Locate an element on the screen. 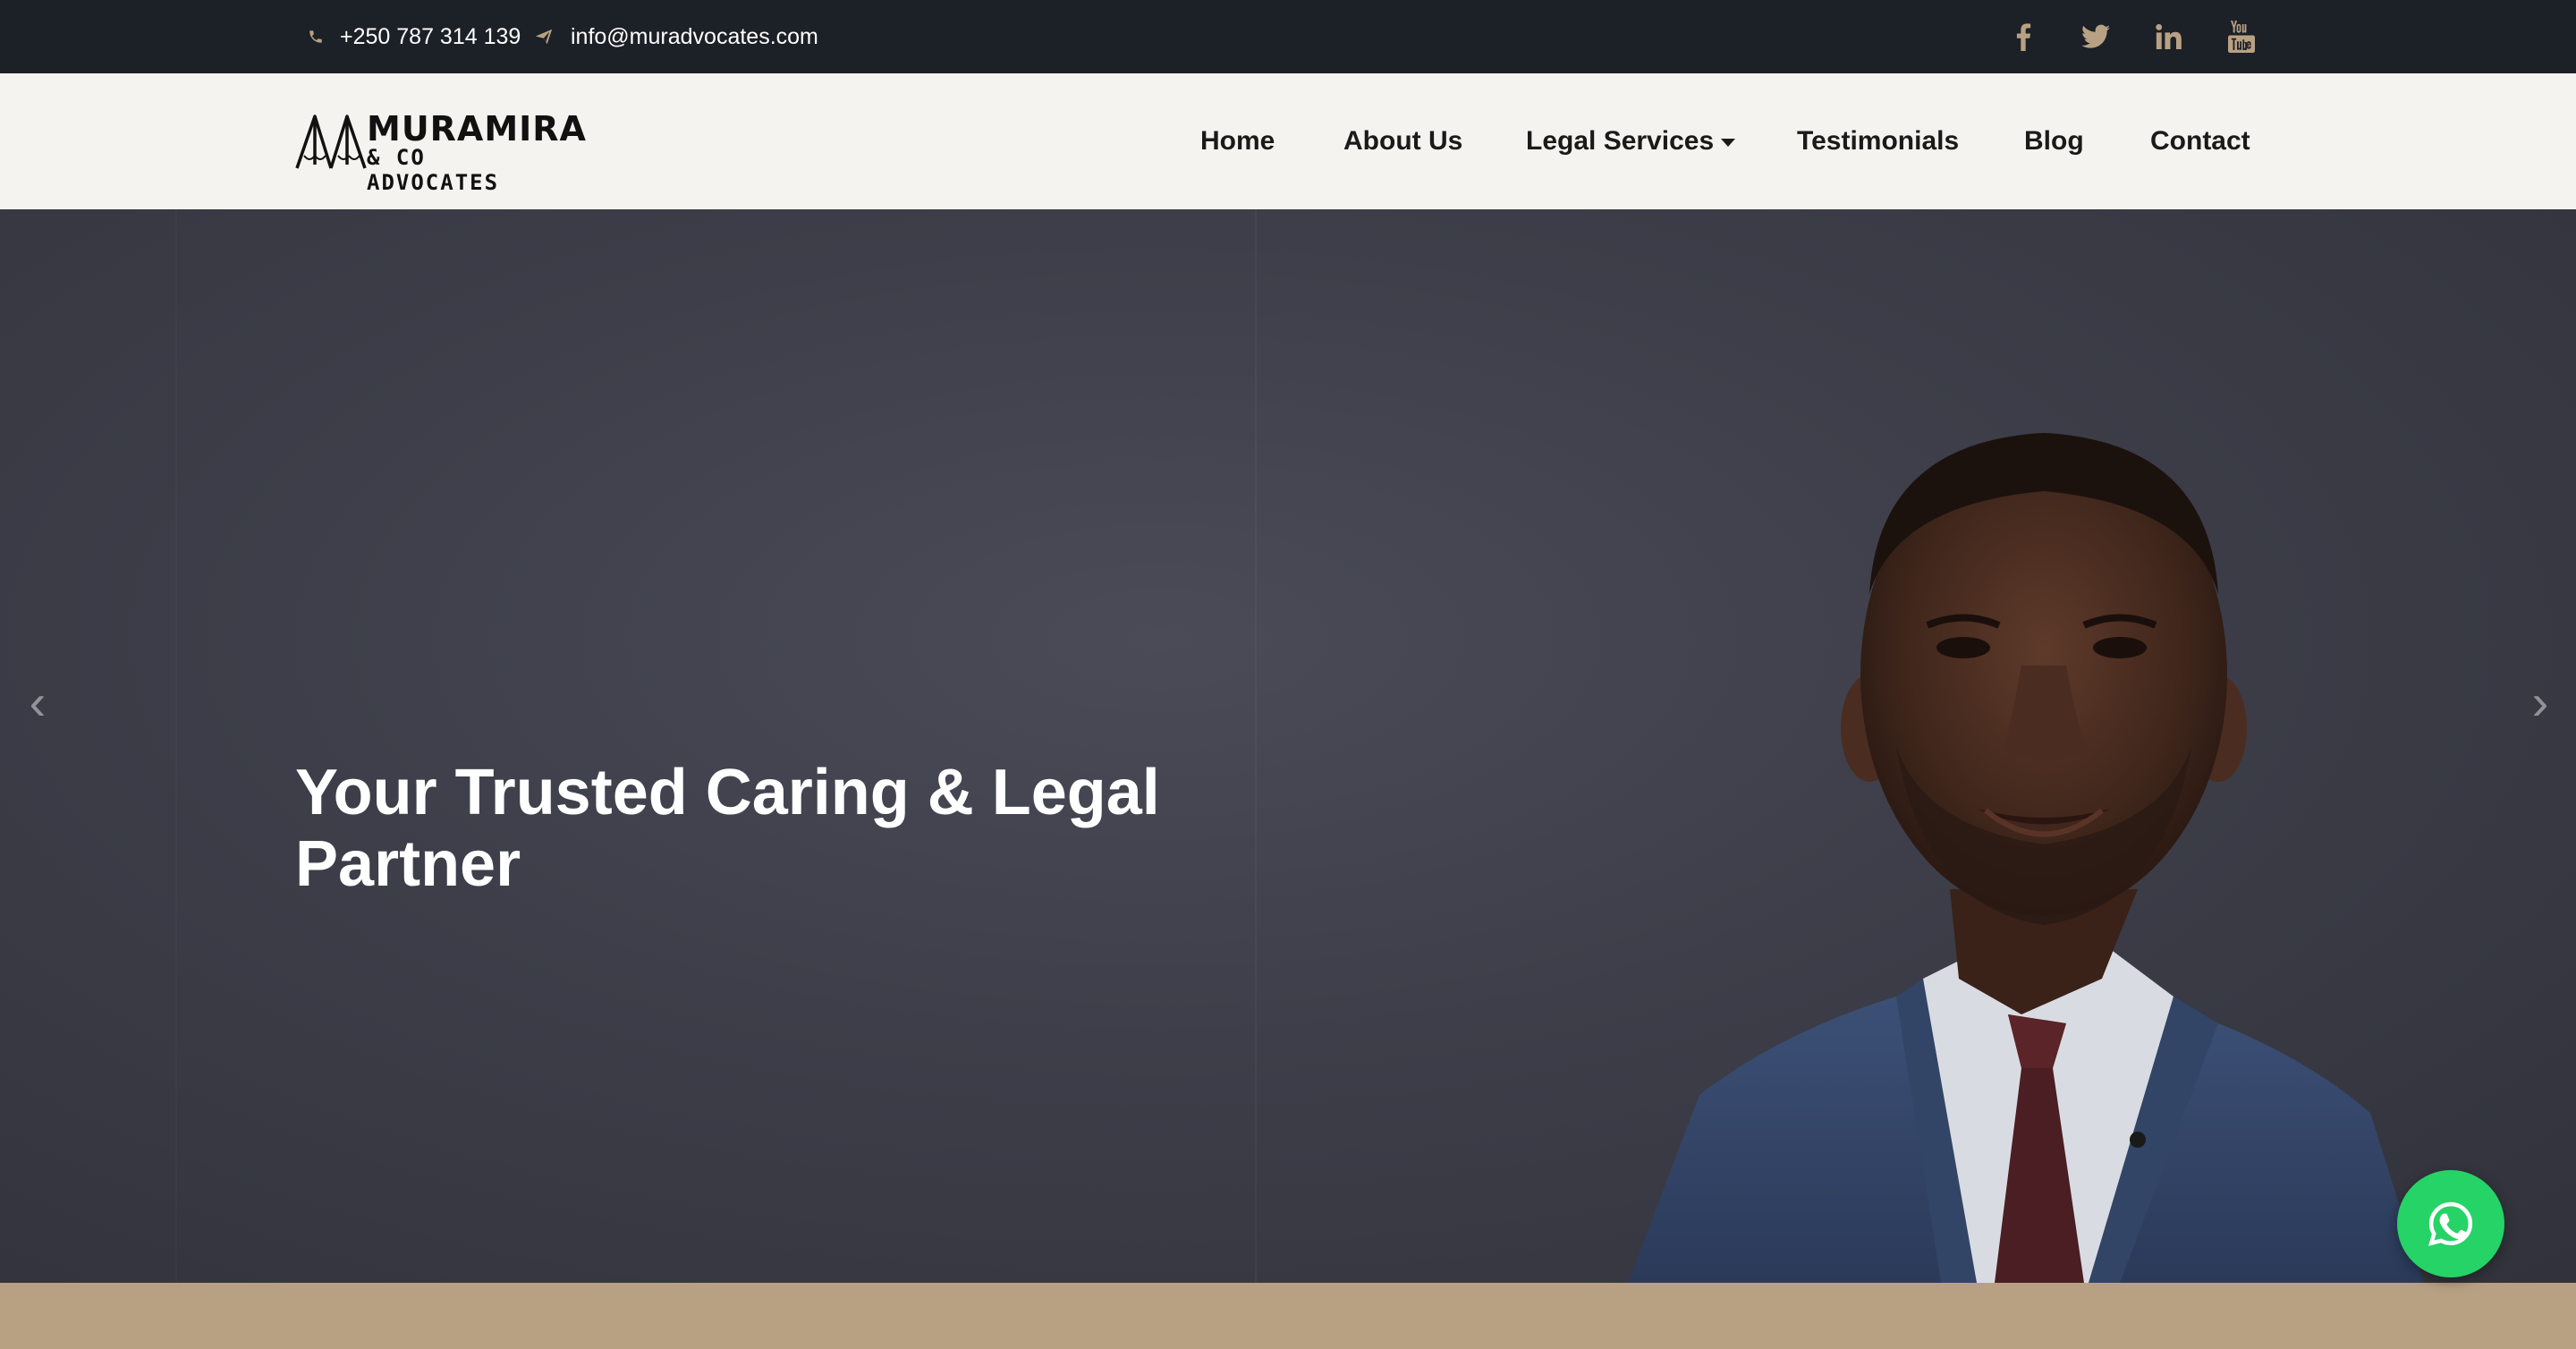  site-logo: MURAMIRA & CO ADVOCATES is located at coordinates (440, 152).